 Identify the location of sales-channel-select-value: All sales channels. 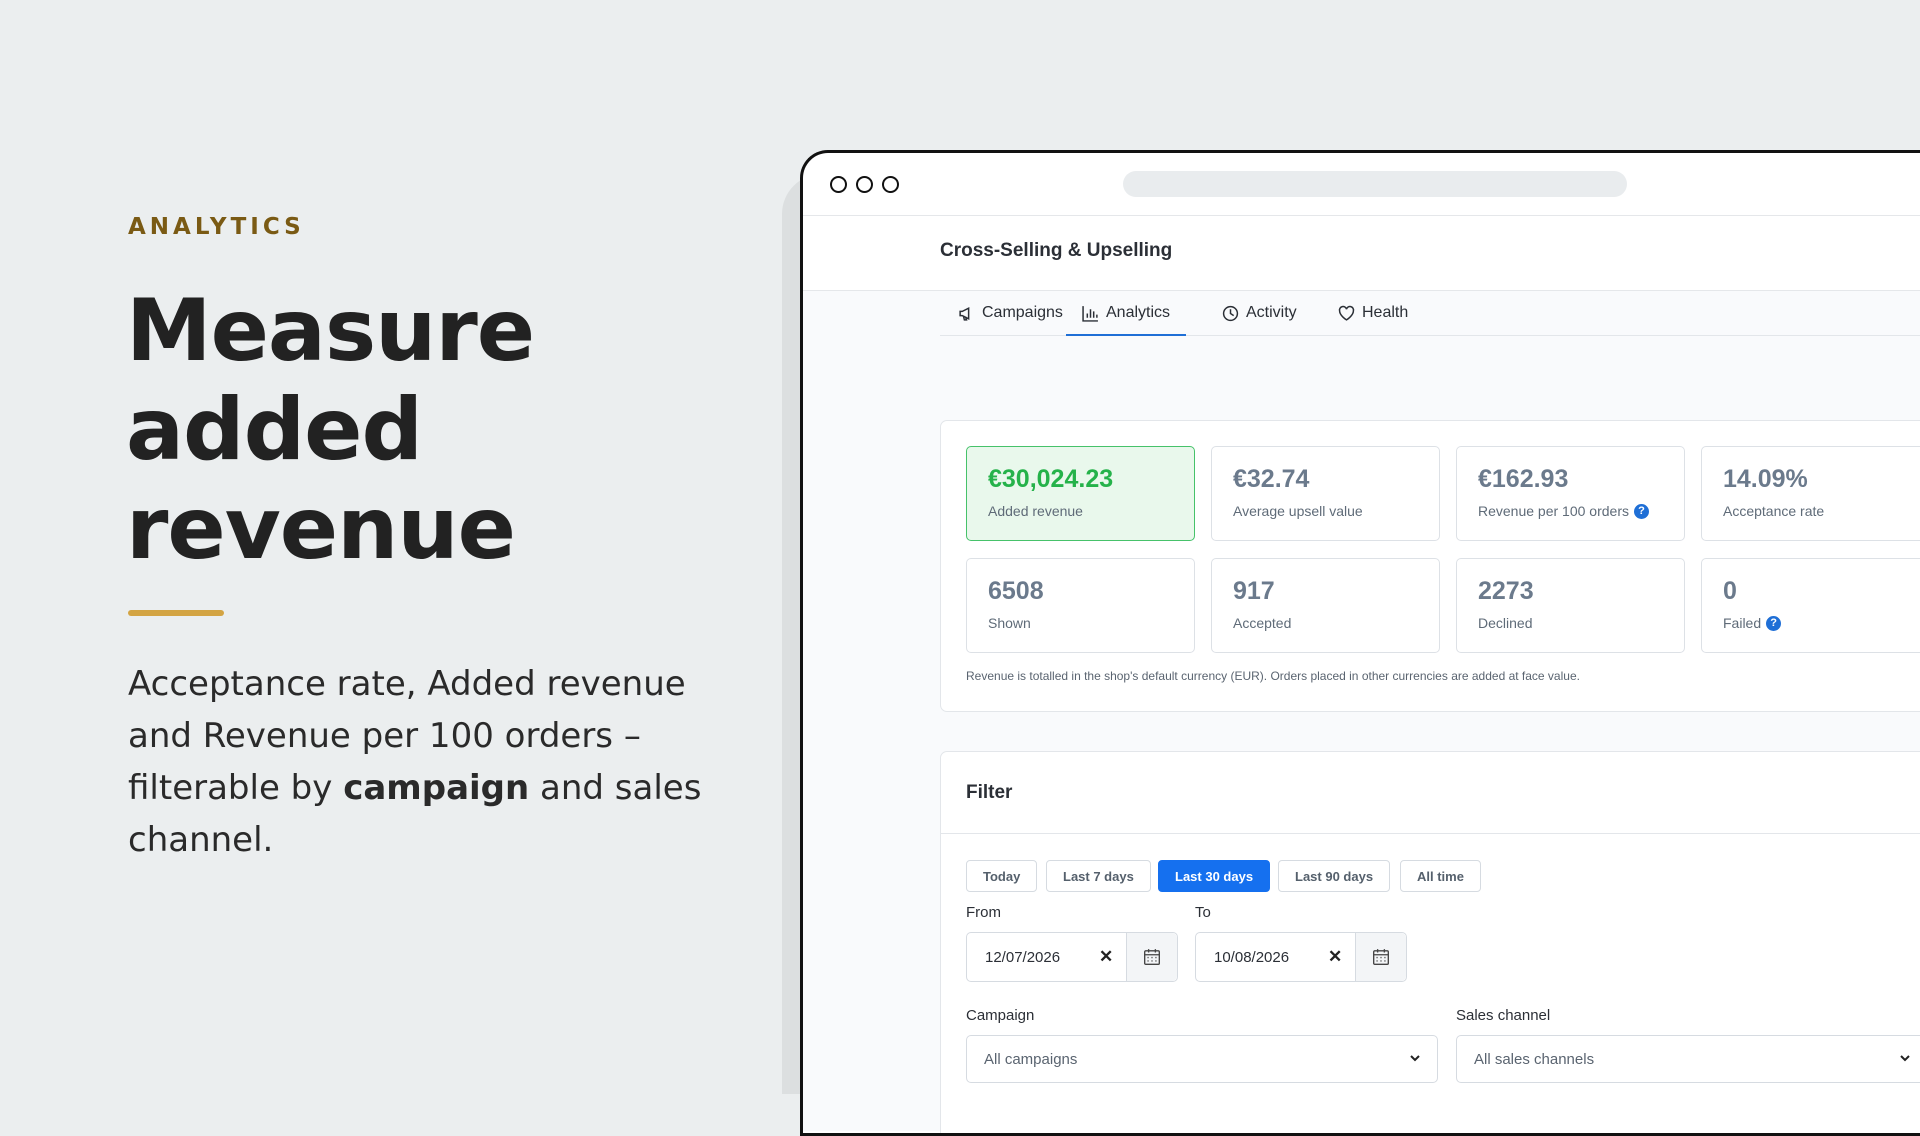
(1534, 1059).